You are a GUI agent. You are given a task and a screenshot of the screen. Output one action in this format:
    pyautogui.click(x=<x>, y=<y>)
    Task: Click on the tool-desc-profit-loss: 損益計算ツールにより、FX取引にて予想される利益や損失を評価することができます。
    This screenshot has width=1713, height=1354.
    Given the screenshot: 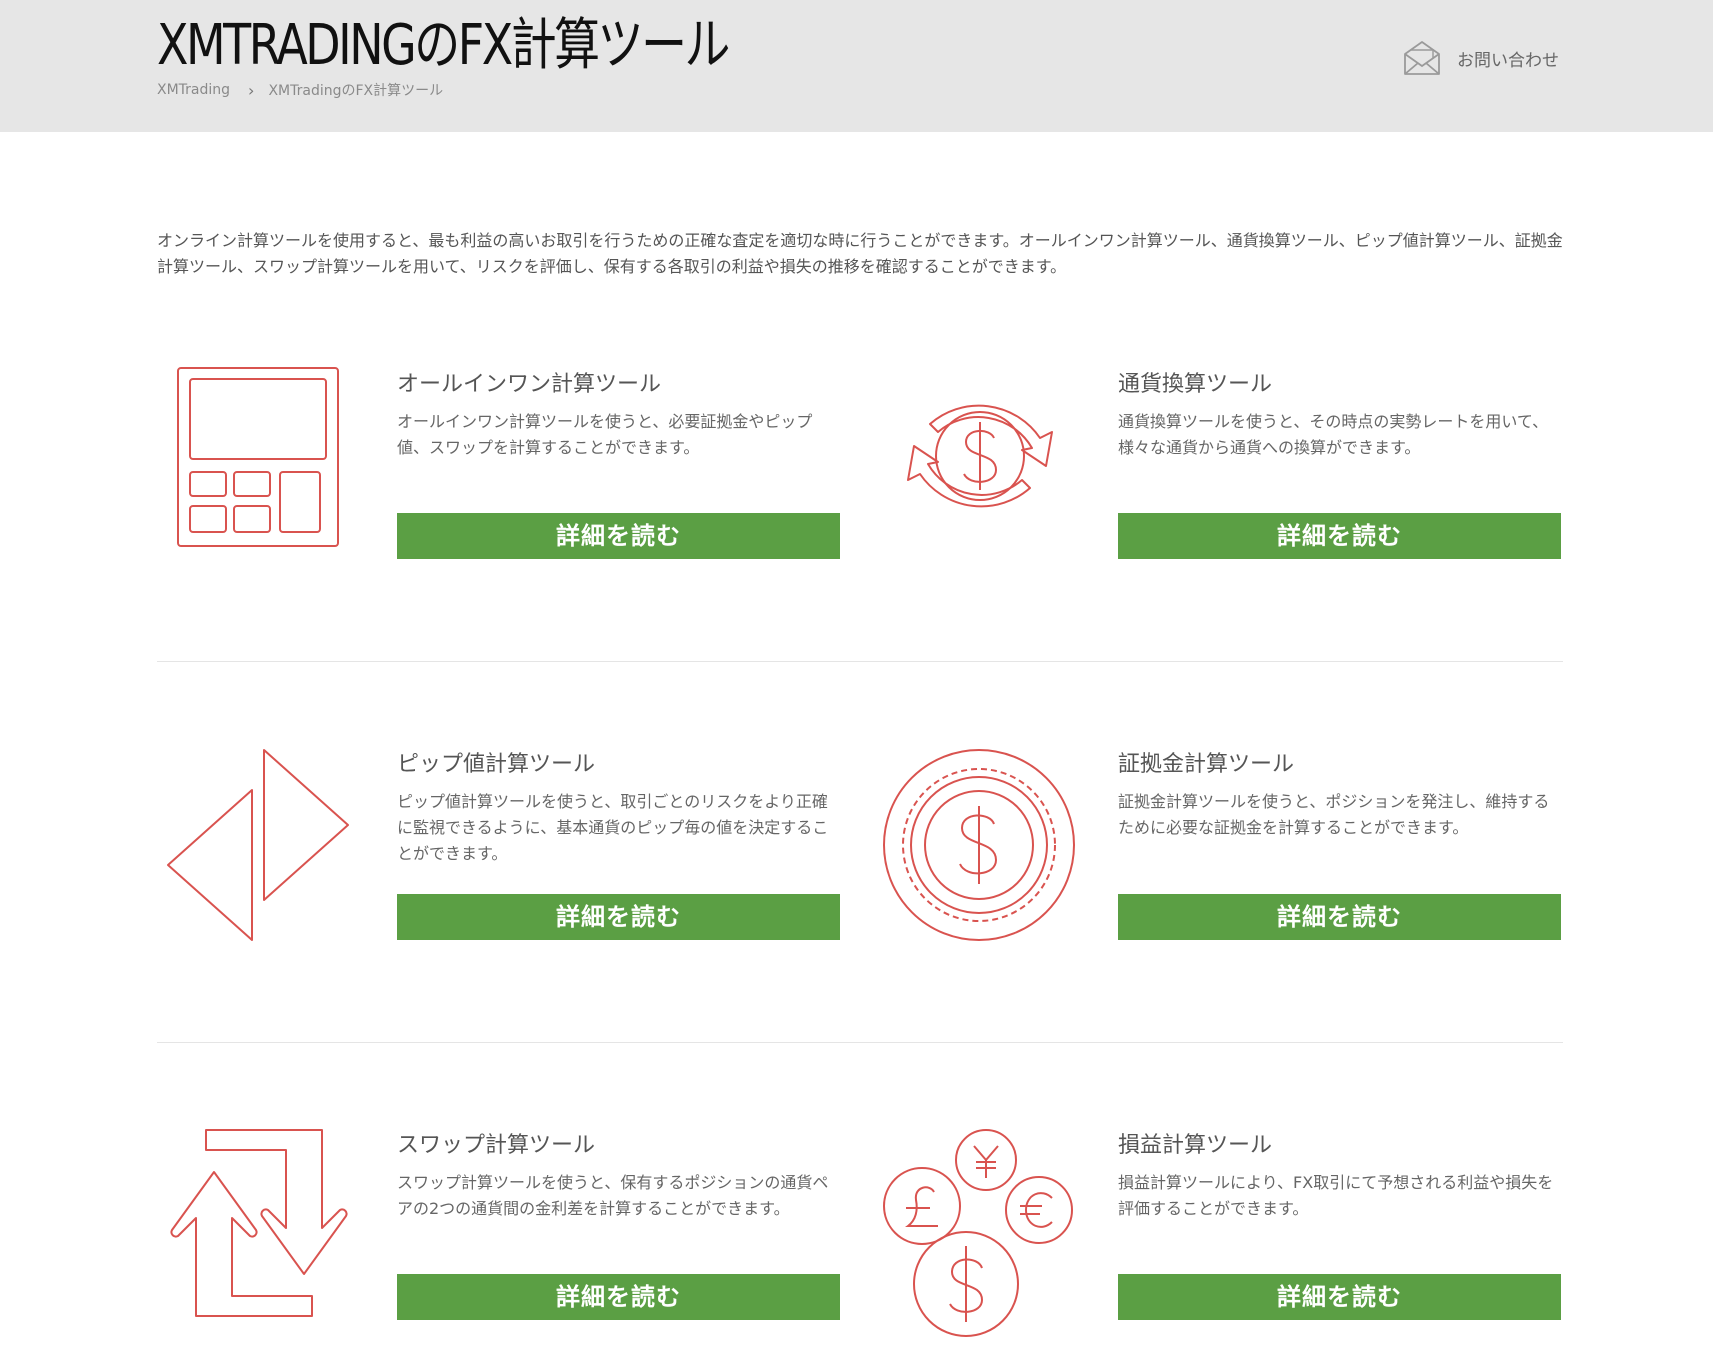 What is the action you would take?
    pyautogui.click(x=1336, y=1195)
    